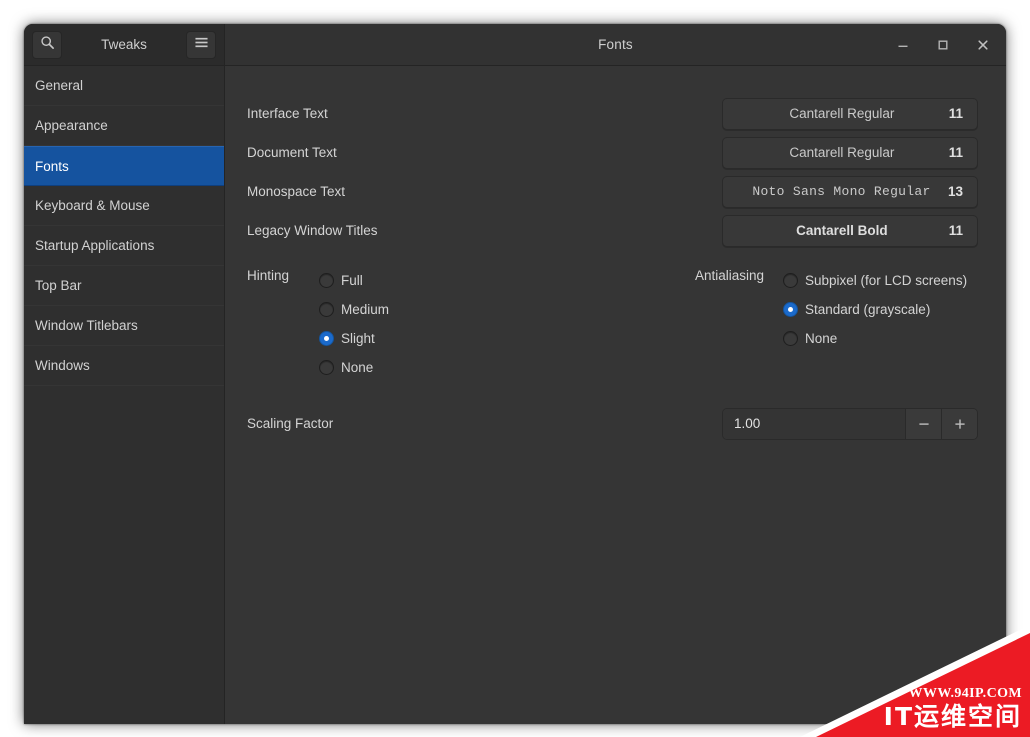 The height and width of the screenshot is (737, 1030). I want to click on scaling-factor-value: 1.00, so click(814, 423).